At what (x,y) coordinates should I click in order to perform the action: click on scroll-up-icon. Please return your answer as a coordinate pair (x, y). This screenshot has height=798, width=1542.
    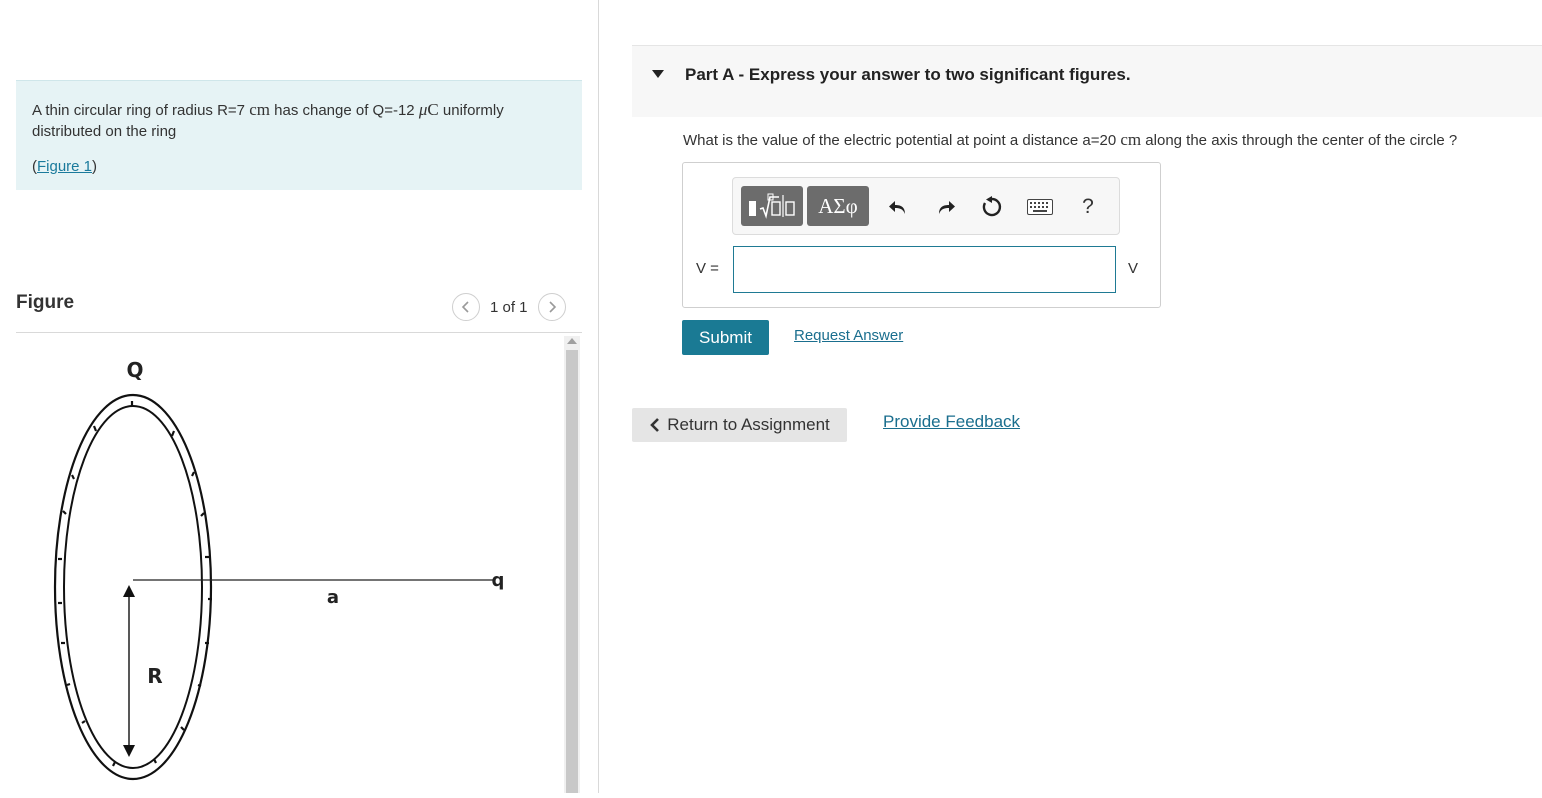
    Looking at the image, I should click on (572, 341).